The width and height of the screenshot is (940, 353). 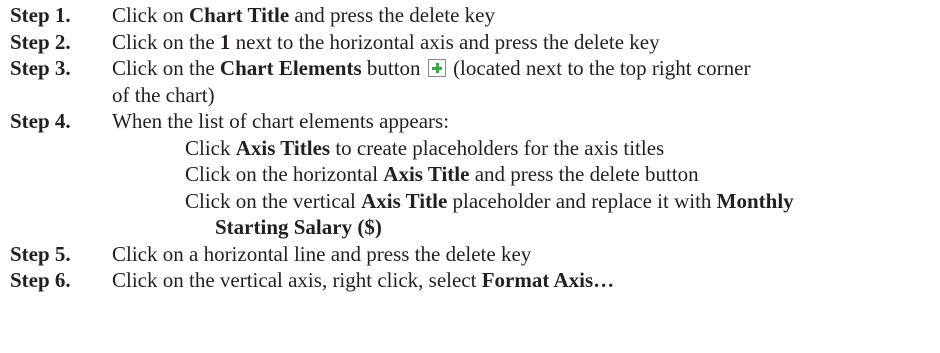 What do you see at coordinates (391, 68) in the screenshot?
I see `step-text: button` at bounding box center [391, 68].